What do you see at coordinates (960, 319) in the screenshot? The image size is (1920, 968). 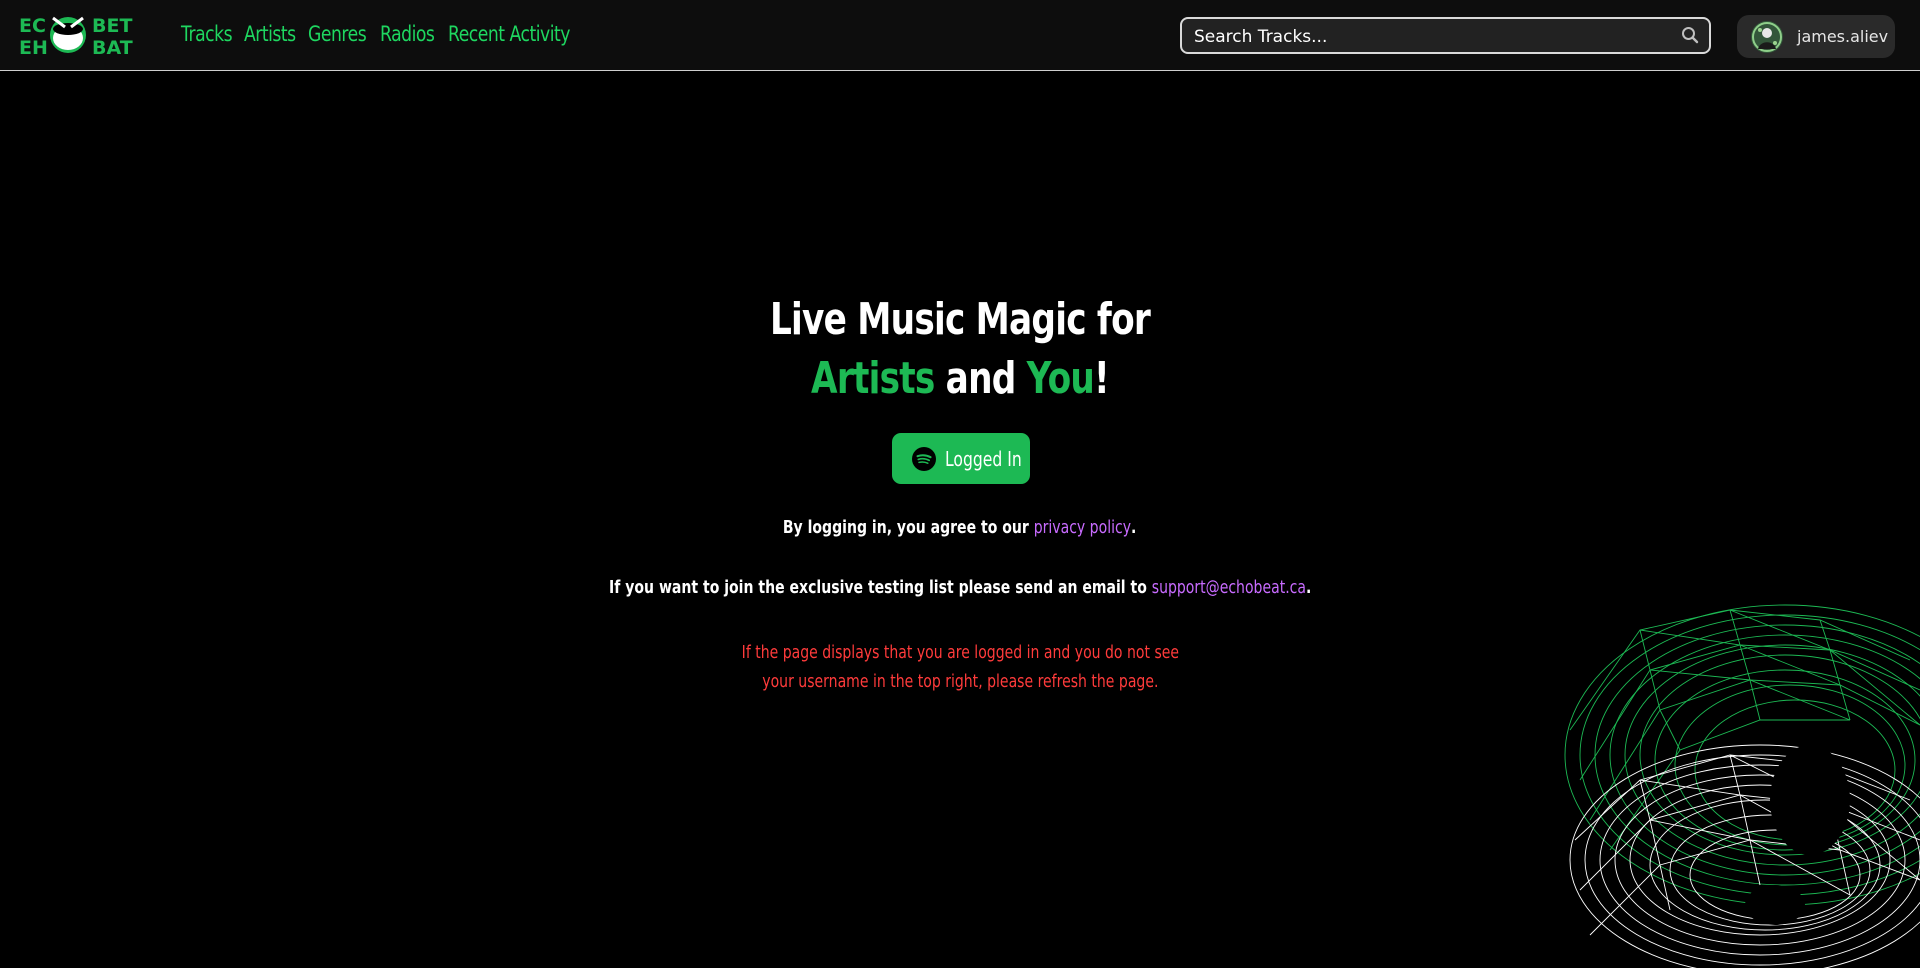 I see `hero-title-line1: Live Music Magic for` at bounding box center [960, 319].